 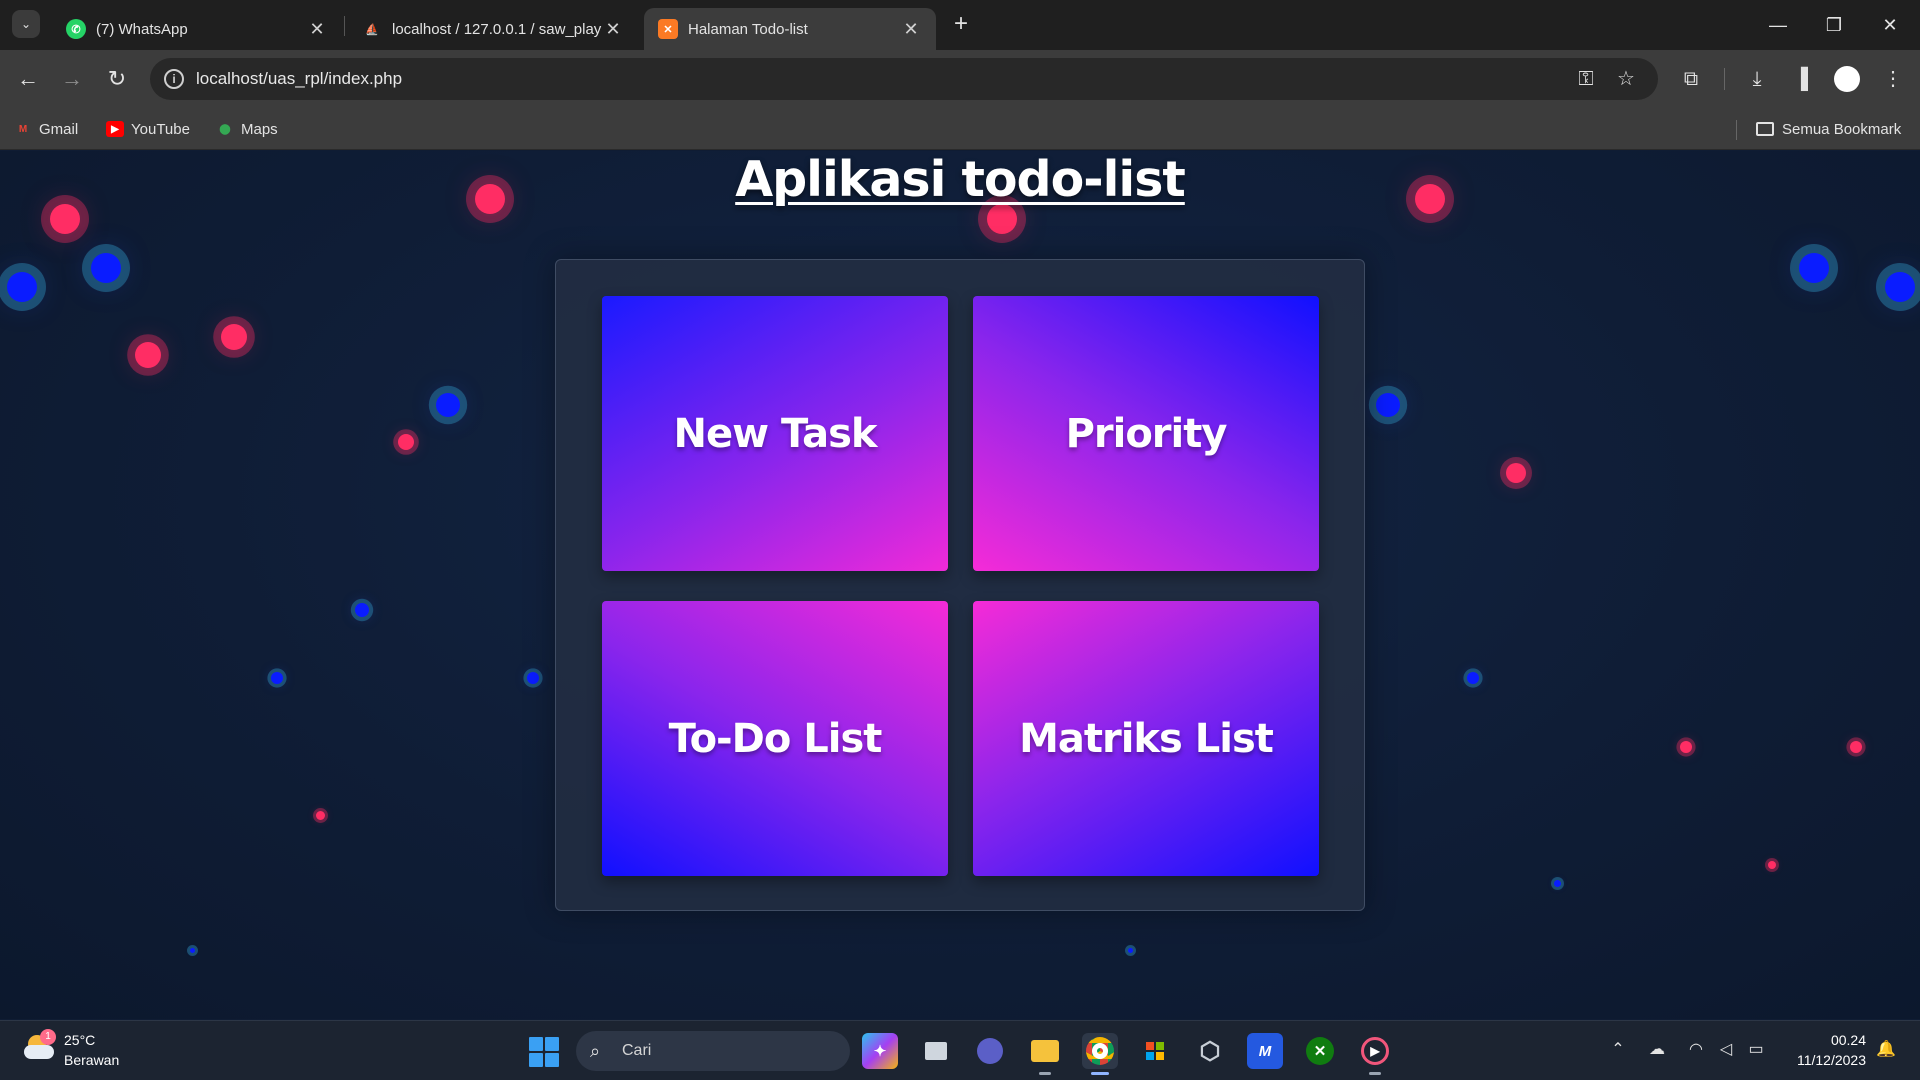 What do you see at coordinates (1691, 79) in the screenshot?
I see `extensions-icon: ⧉` at bounding box center [1691, 79].